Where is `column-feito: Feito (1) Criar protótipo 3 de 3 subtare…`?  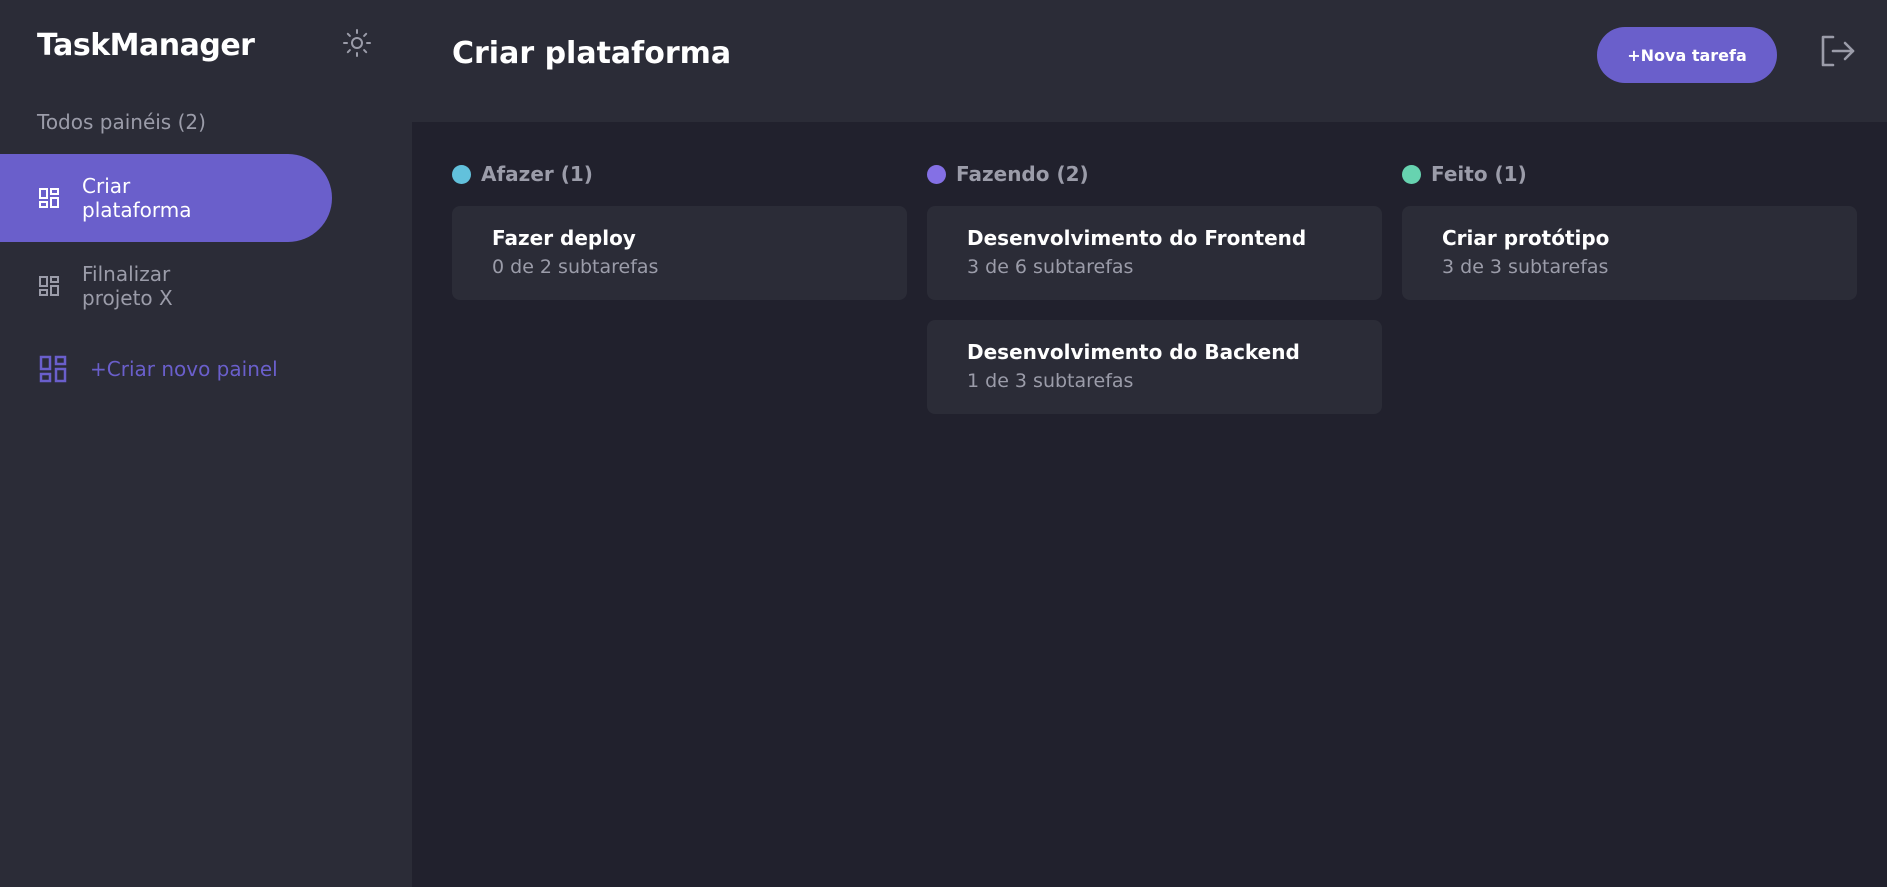 column-feito: Feito (1) Criar protótipo 3 de 3 subtare… is located at coordinates (1629, 296).